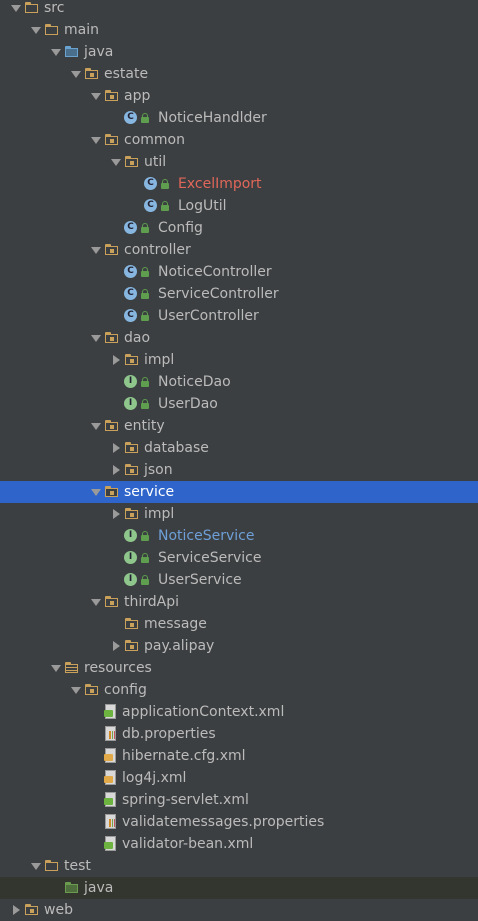 This screenshot has height=921, width=478. What do you see at coordinates (239, 96) in the screenshot?
I see `tree-item-app: app` at bounding box center [239, 96].